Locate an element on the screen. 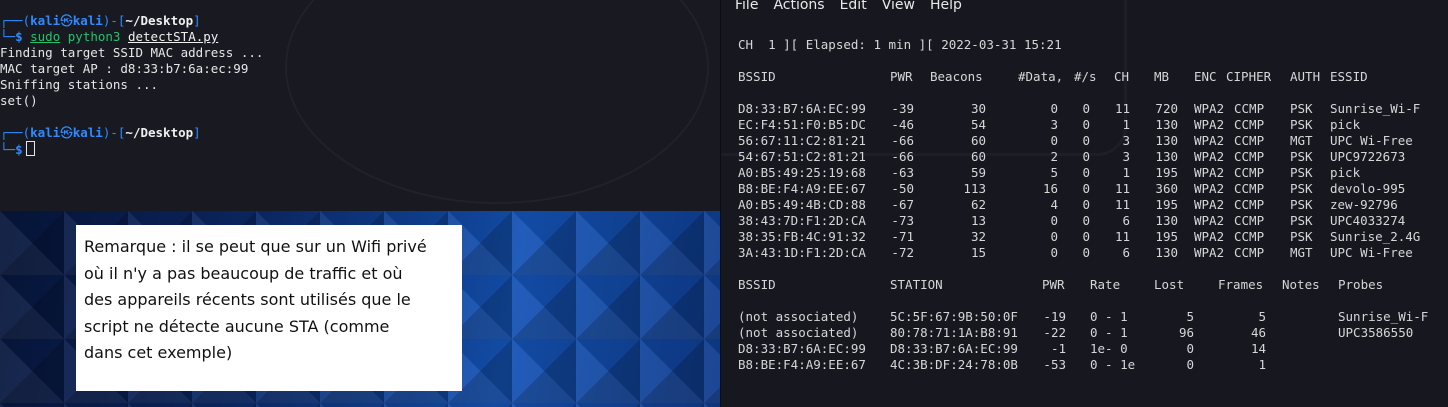  ap-cell-bssid: 56:67:11:C2:81:21 is located at coordinates (802, 140).